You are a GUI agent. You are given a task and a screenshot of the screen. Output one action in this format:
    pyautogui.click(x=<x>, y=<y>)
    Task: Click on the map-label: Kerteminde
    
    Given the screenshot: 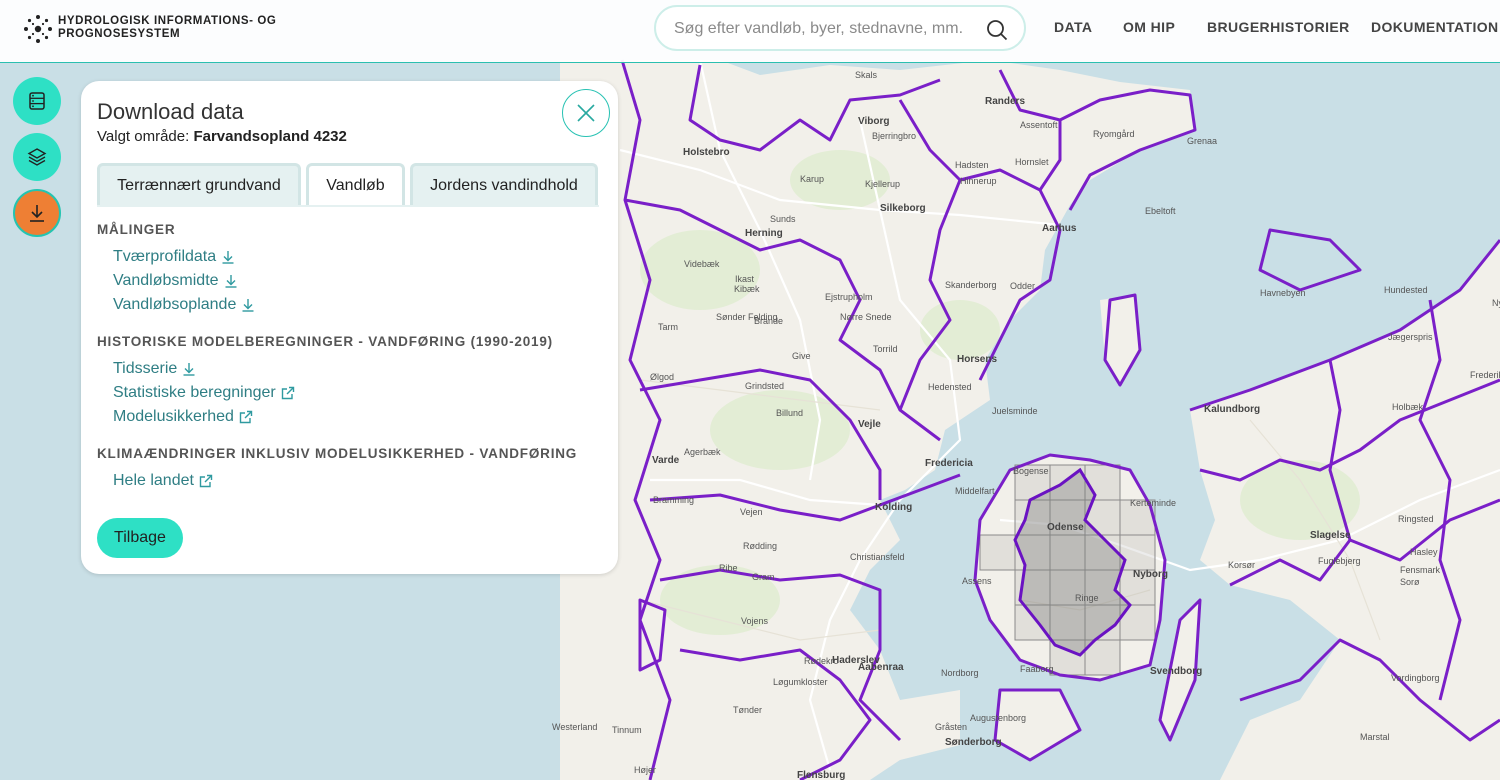 What is the action you would take?
    pyautogui.click(x=1153, y=503)
    